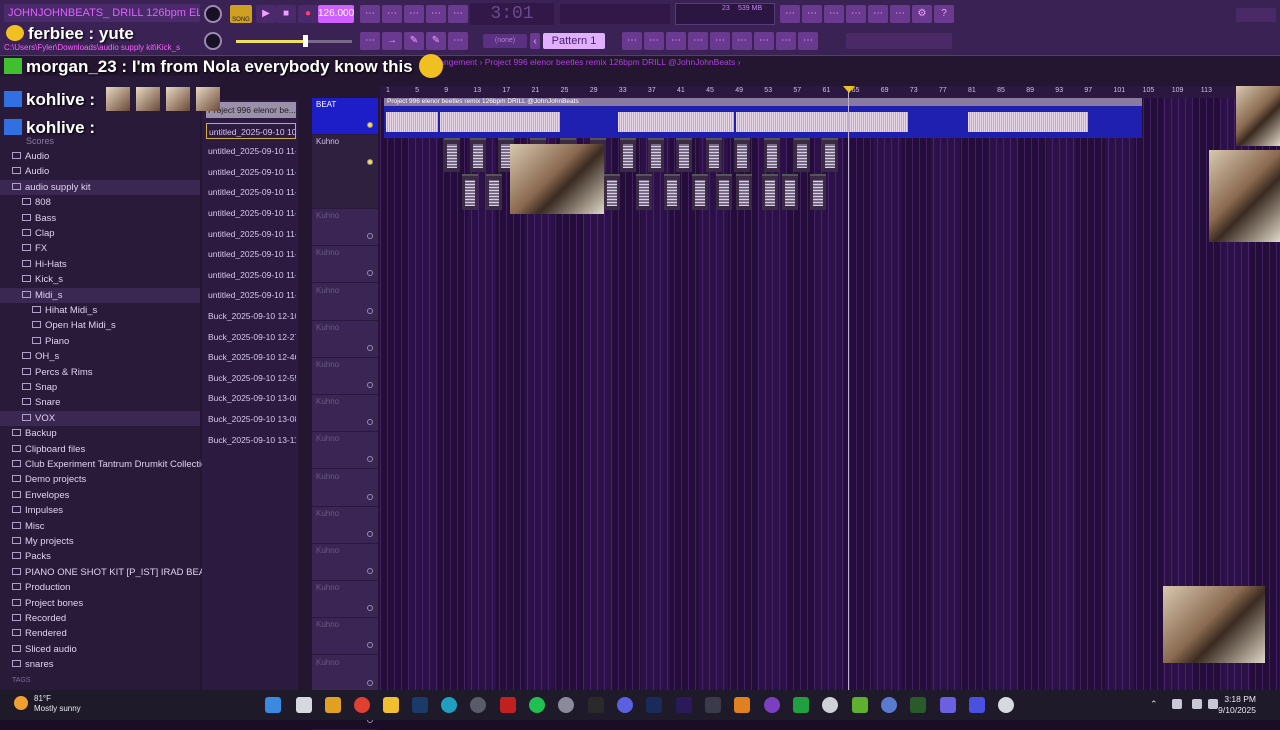 The height and width of the screenshot is (730, 1280). Describe the element at coordinates (100, 479) in the screenshot. I see `browser-folder: Demo projects` at that location.